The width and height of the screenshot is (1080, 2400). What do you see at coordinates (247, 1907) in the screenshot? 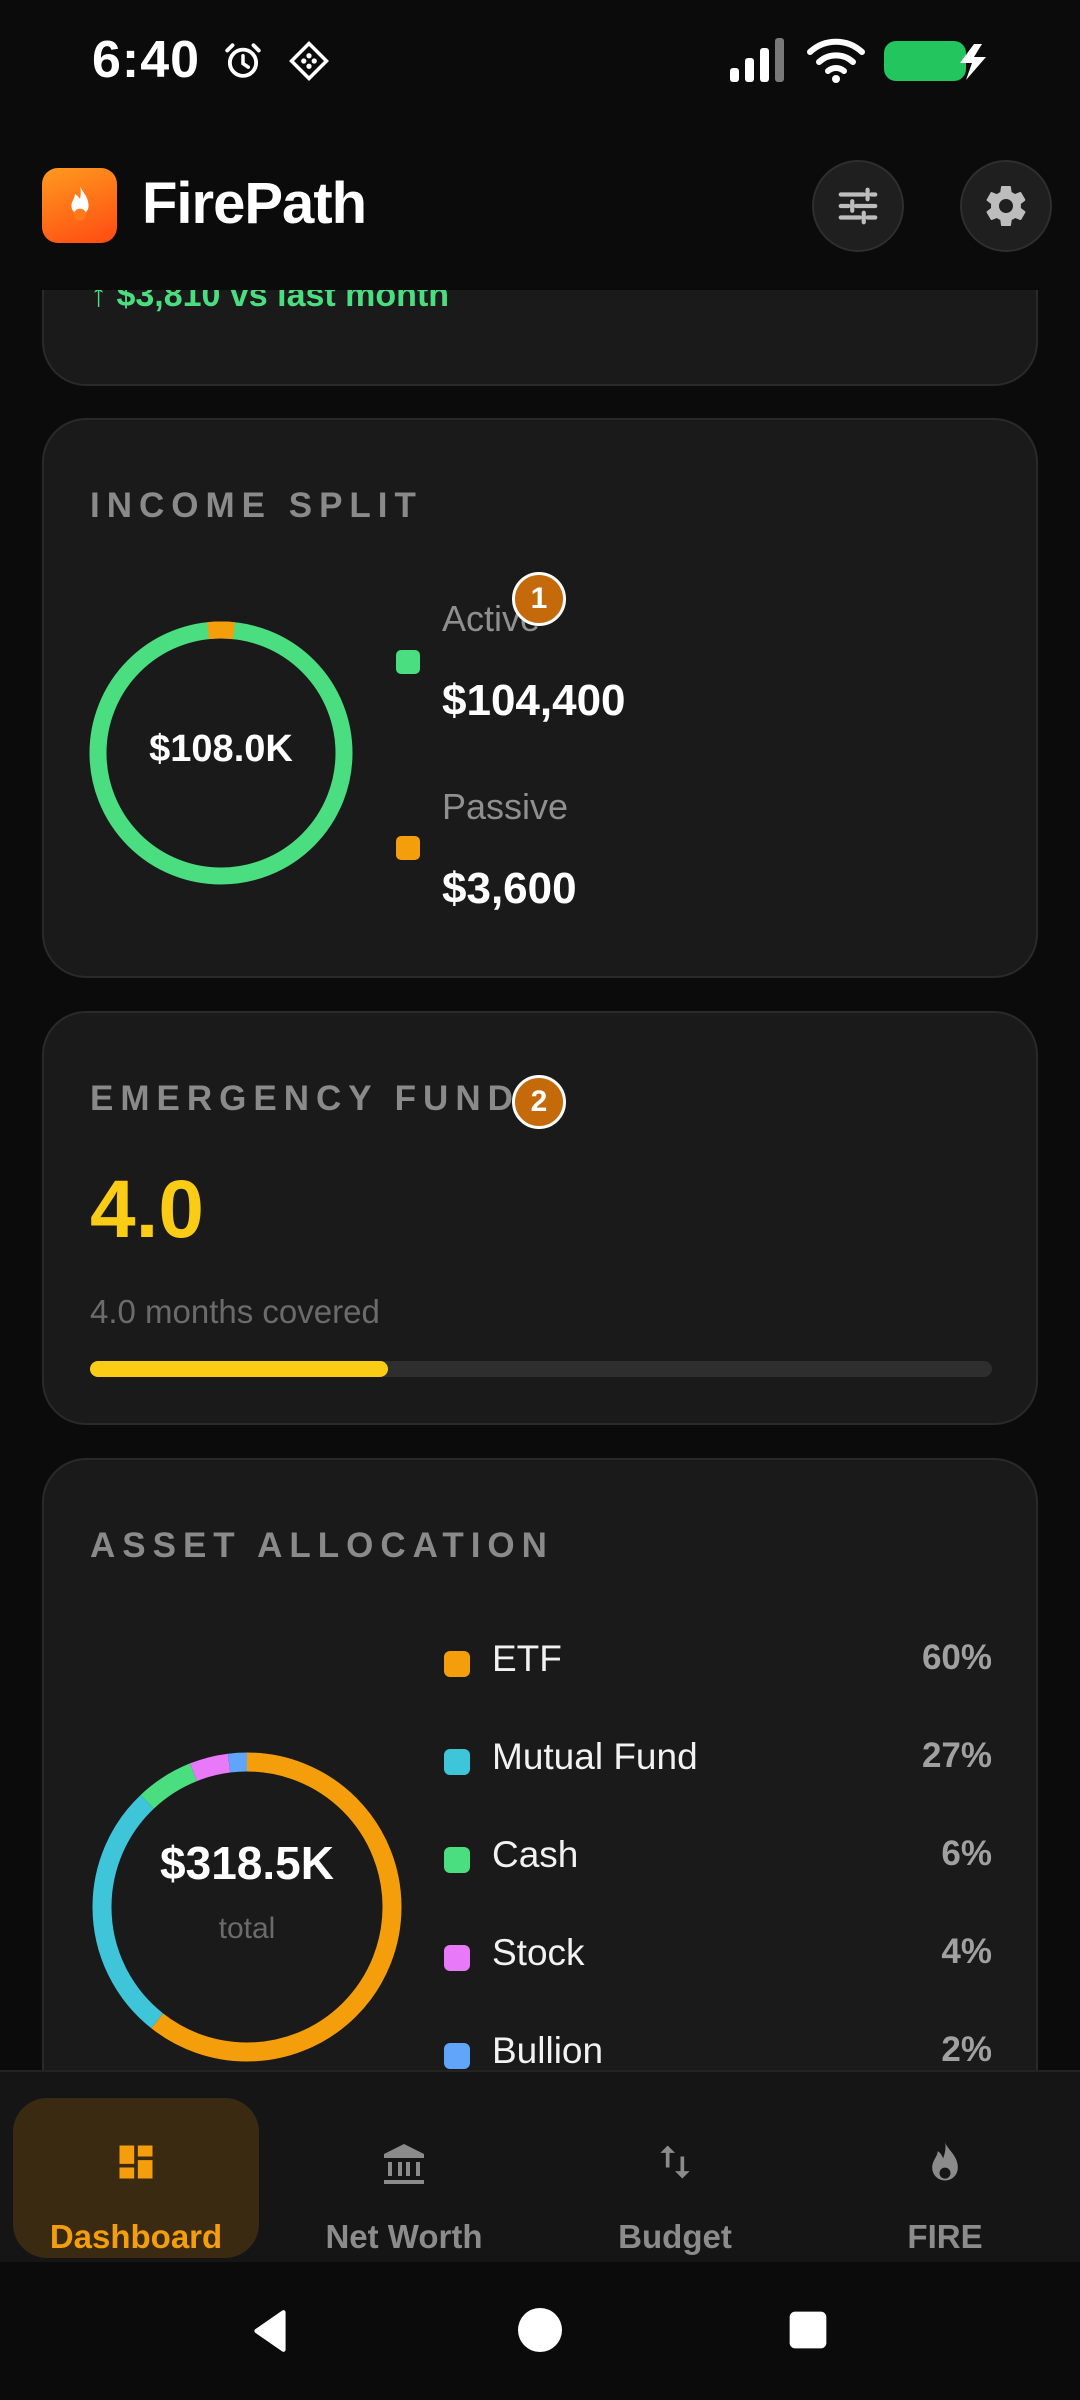
I see `asset-allocation-donut-chart` at bounding box center [247, 1907].